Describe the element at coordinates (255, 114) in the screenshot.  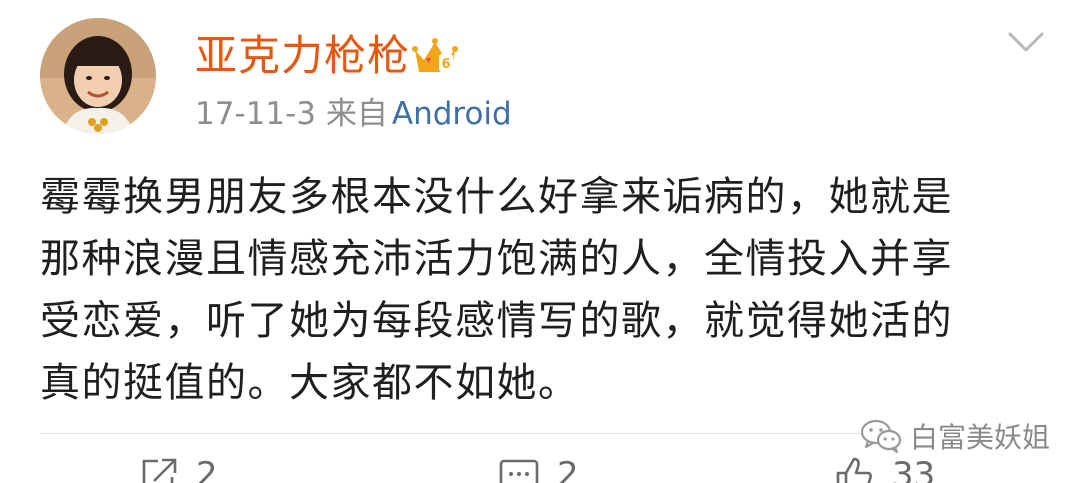
I see `post-date: 17-11-3` at that location.